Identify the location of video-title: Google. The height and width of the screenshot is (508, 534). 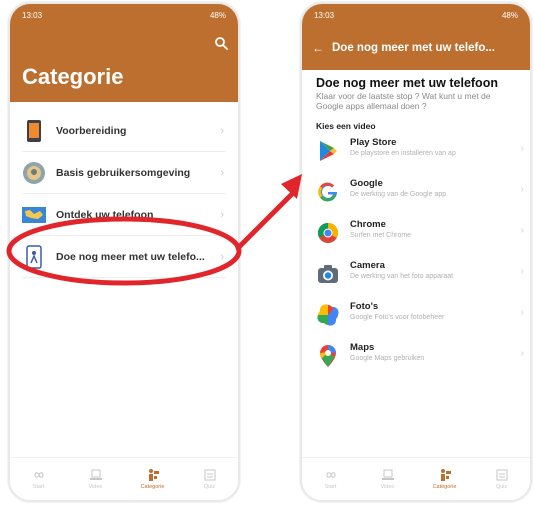
(366, 183).